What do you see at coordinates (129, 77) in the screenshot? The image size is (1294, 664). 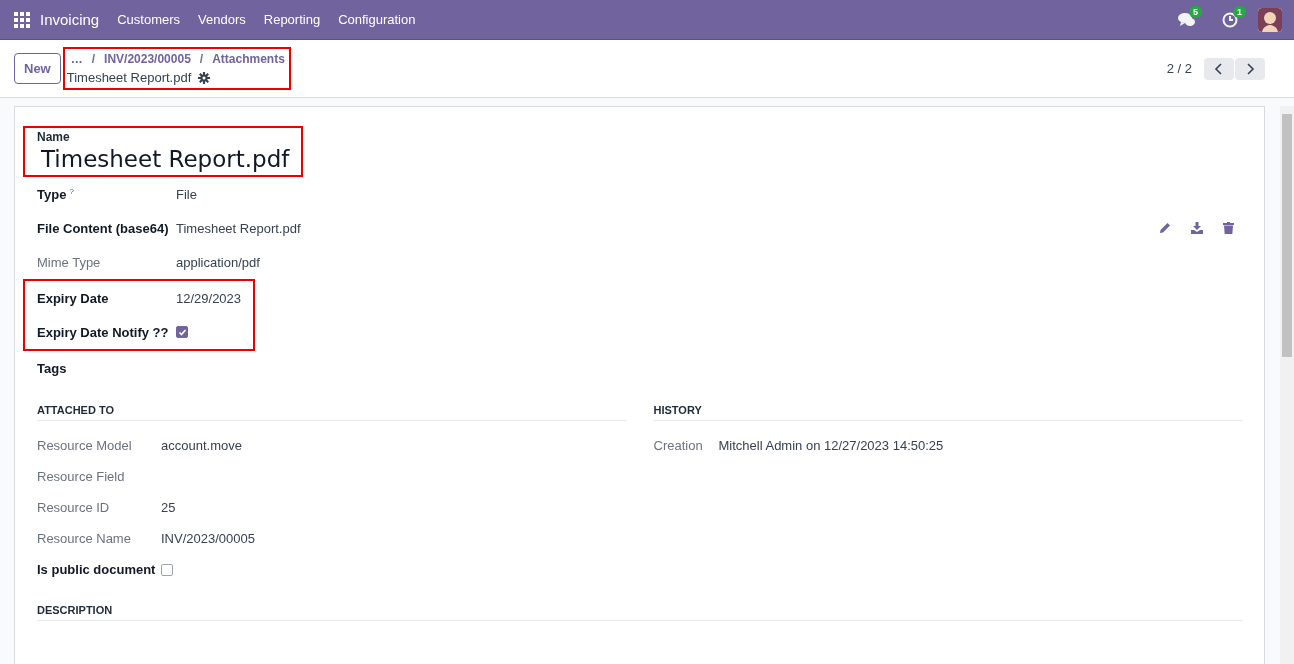 I see `record-title: Timesheet Report.pdf` at bounding box center [129, 77].